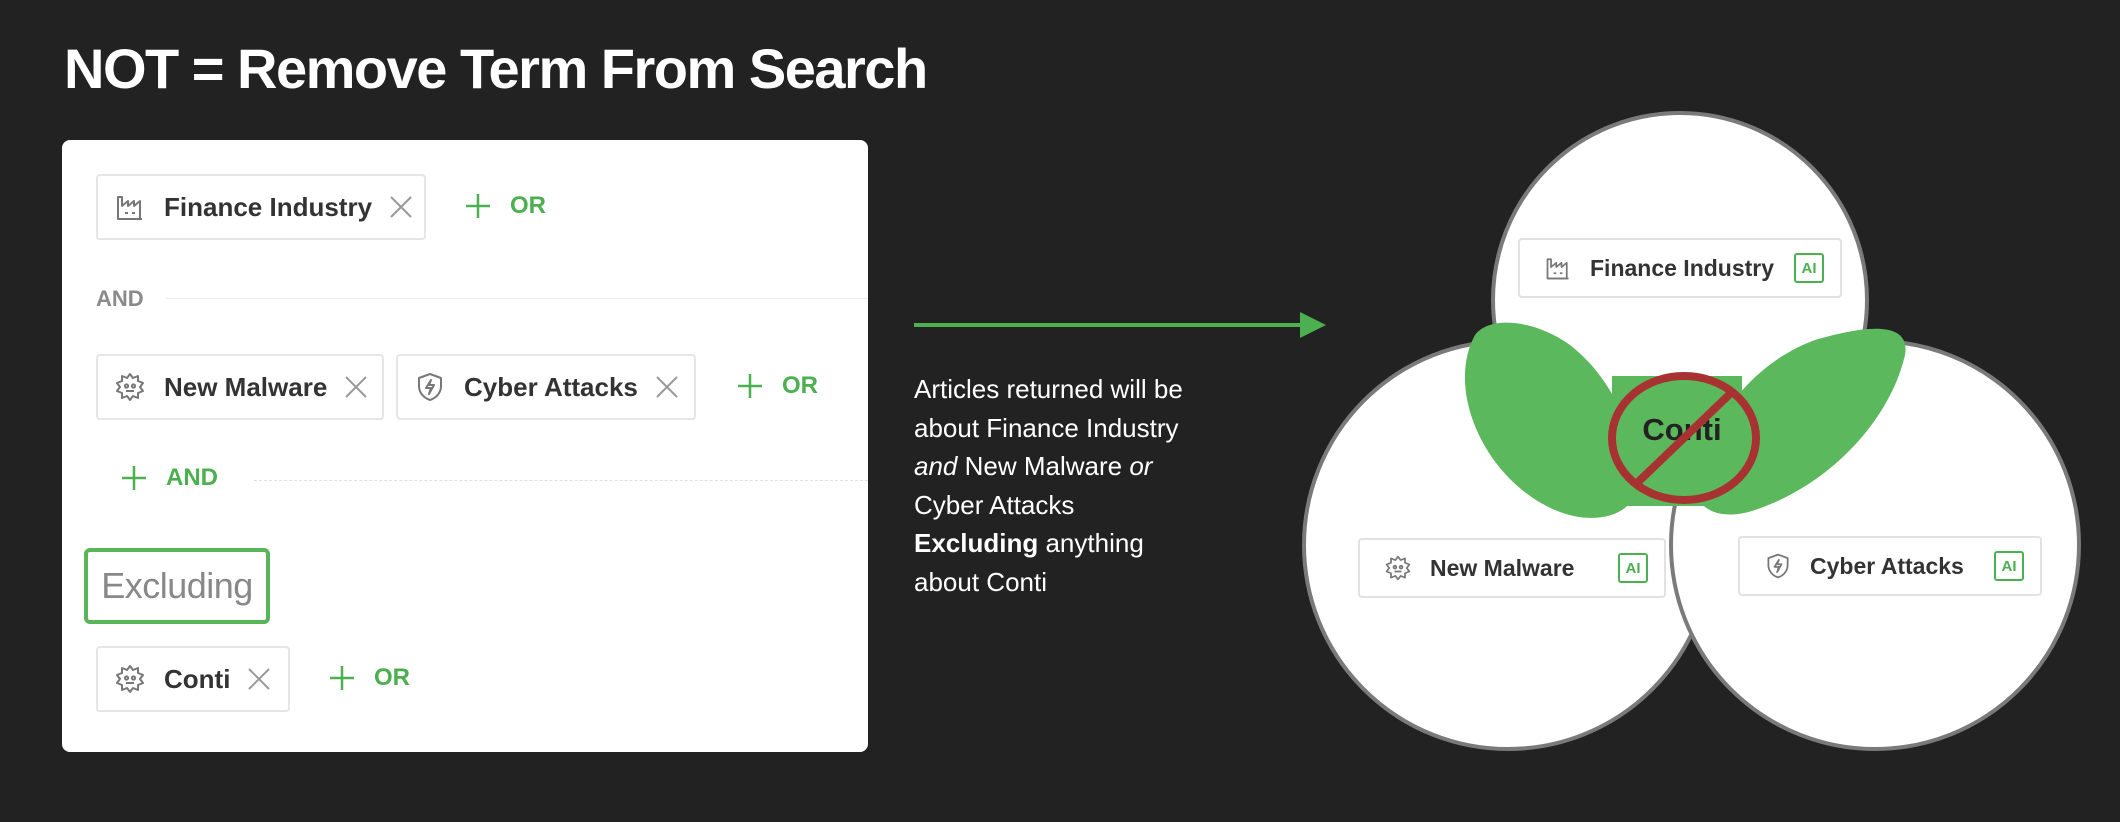  I want to click on venn-tag-cyber-attacks: Cyber Attacks AI, so click(1890, 566).